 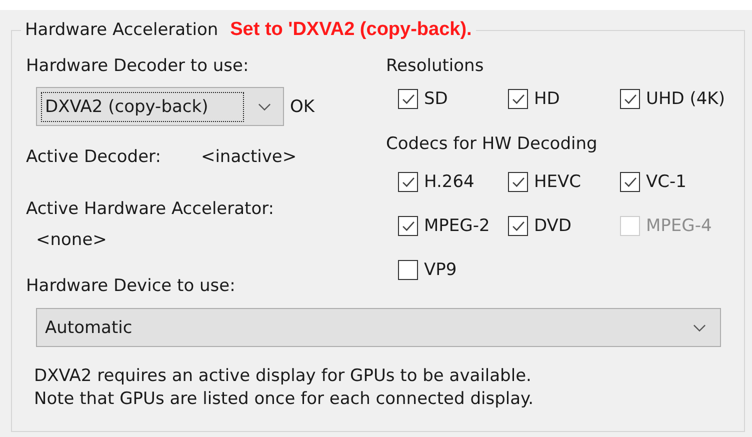 What do you see at coordinates (121, 30) in the screenshot?
I see `group-title: Hardware Acceleration` at bounding box center [121, 30].